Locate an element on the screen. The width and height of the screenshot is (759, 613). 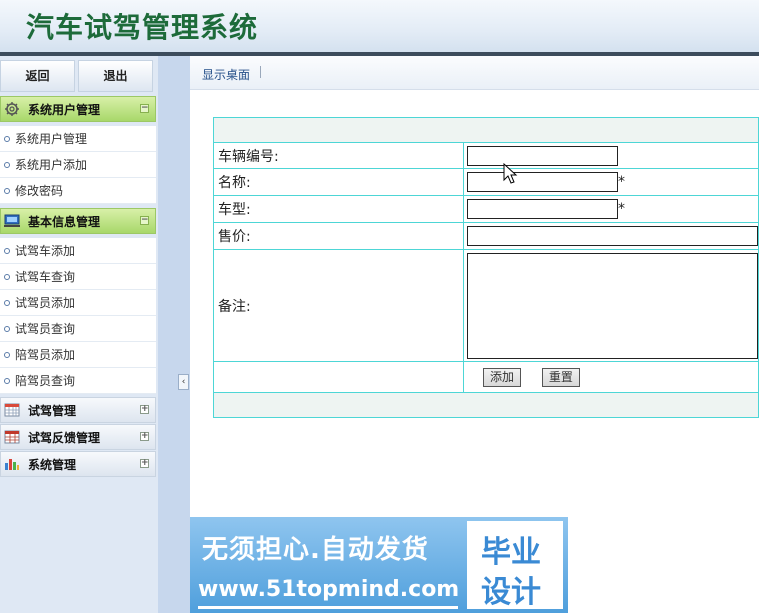
sidebar-splitter is located at coordinates (174, 334).